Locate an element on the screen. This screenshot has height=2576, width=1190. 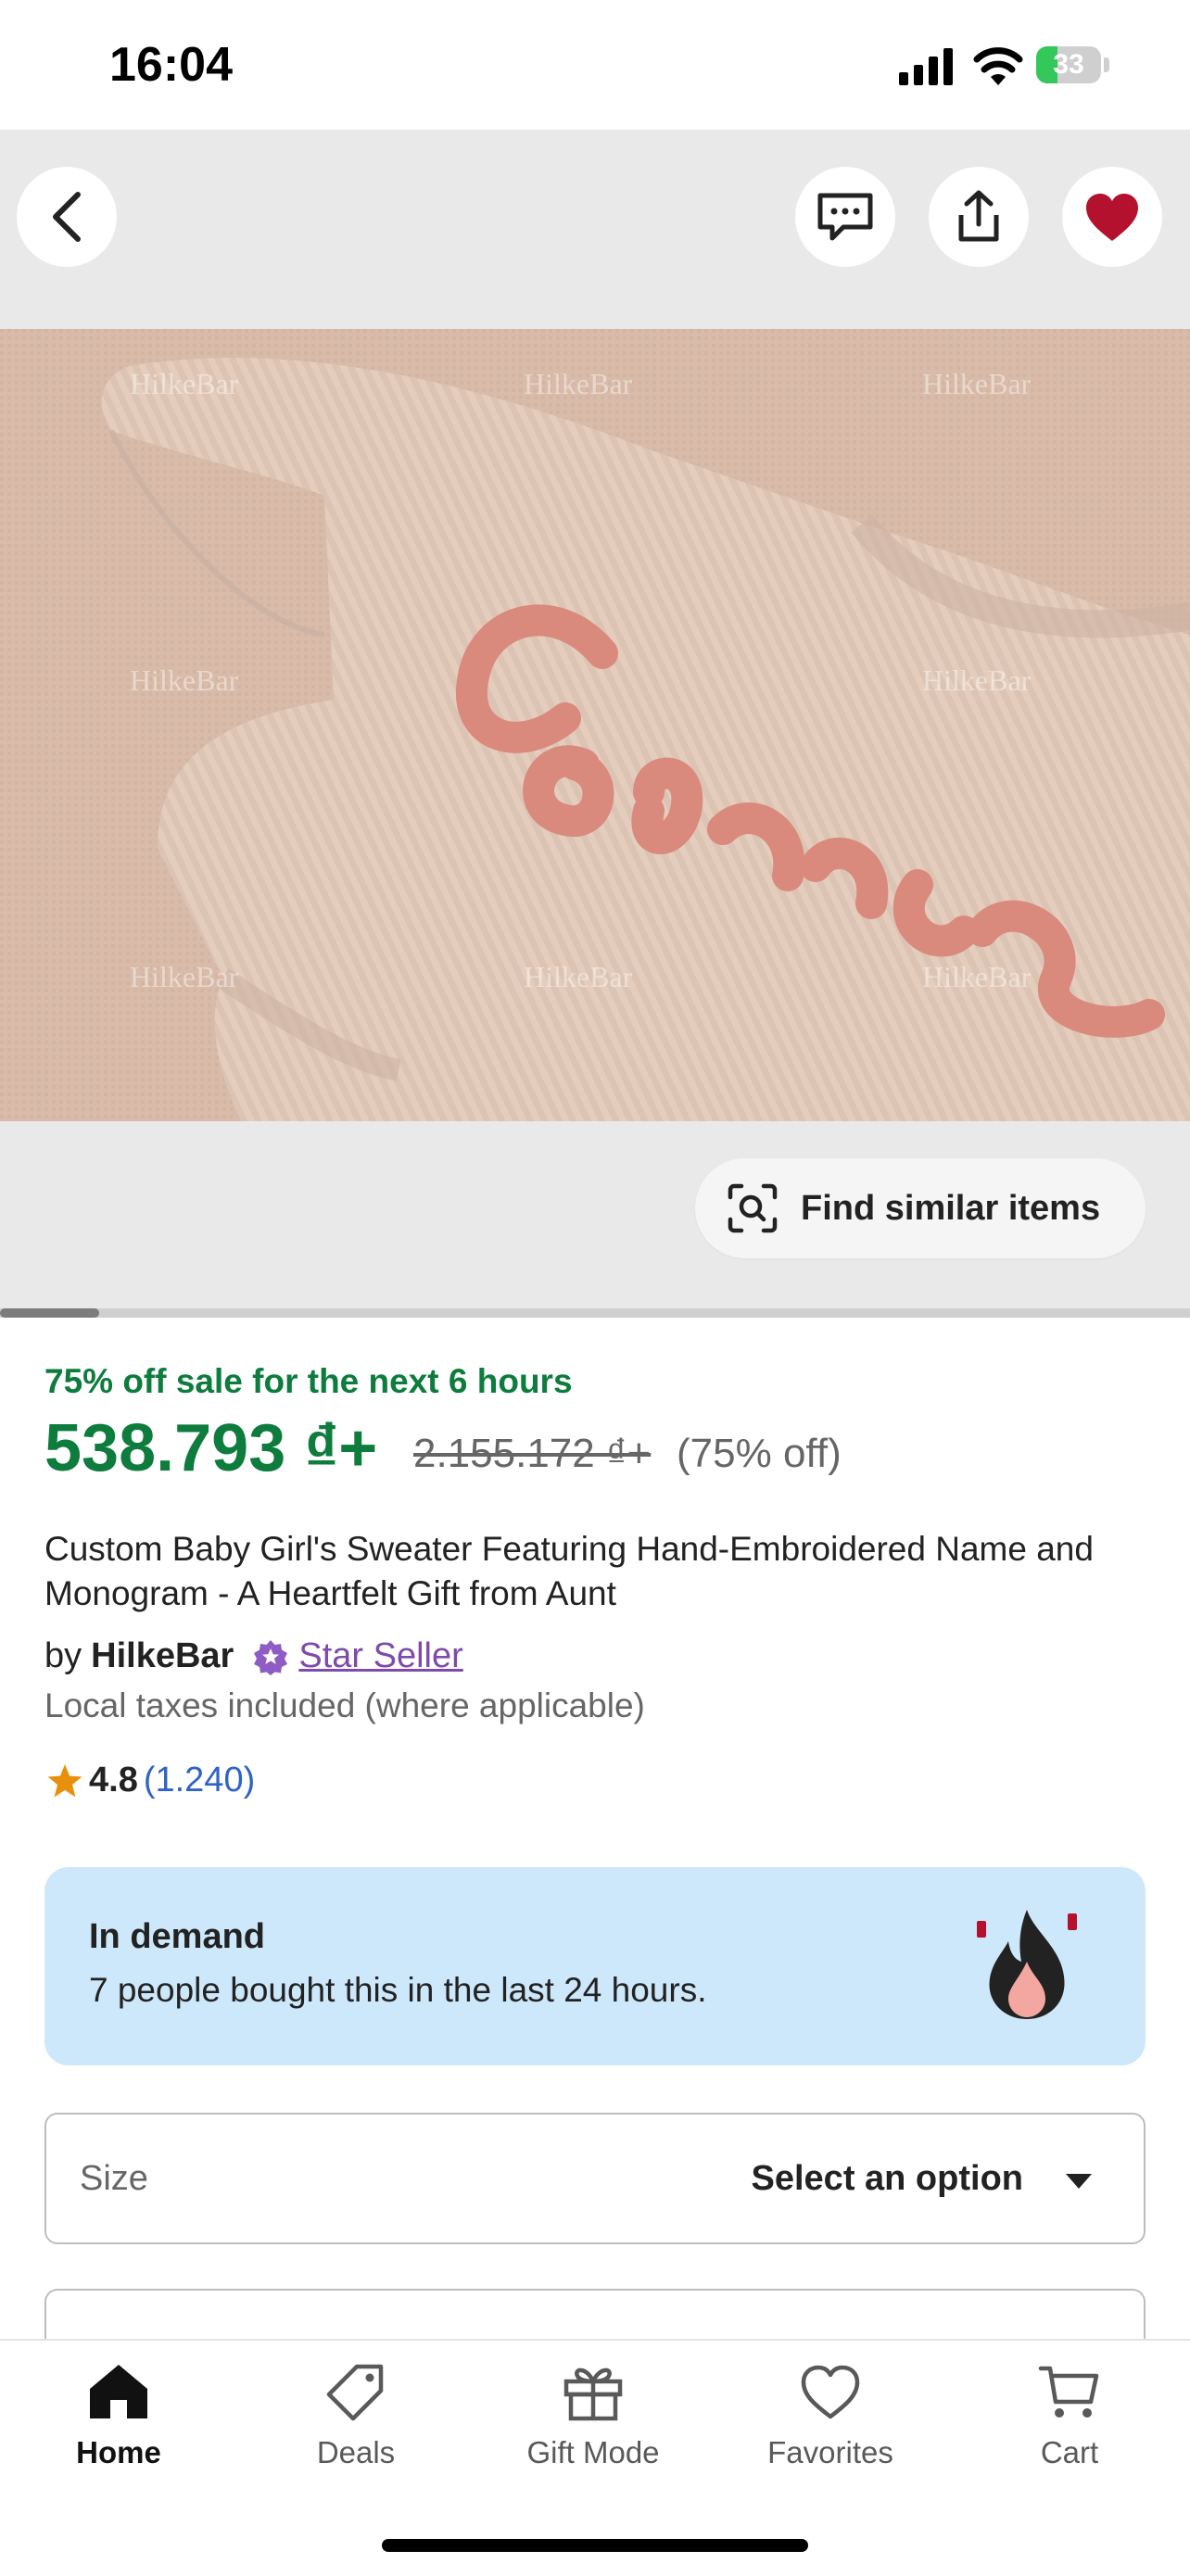
seller-name-link: HilkeBar is located at coordinates (162, 1656).